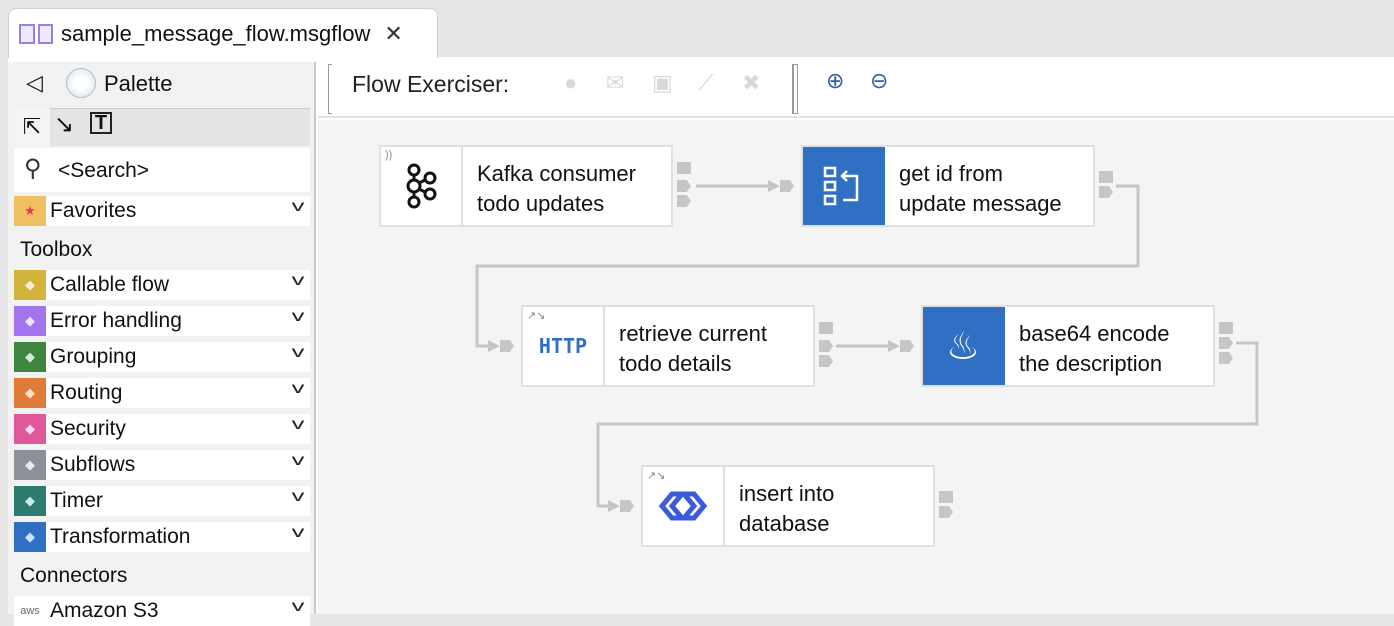 This screenshot has height=626, width=1394. I want to click on node-label: base64 encode the description, so click(1087, 346).